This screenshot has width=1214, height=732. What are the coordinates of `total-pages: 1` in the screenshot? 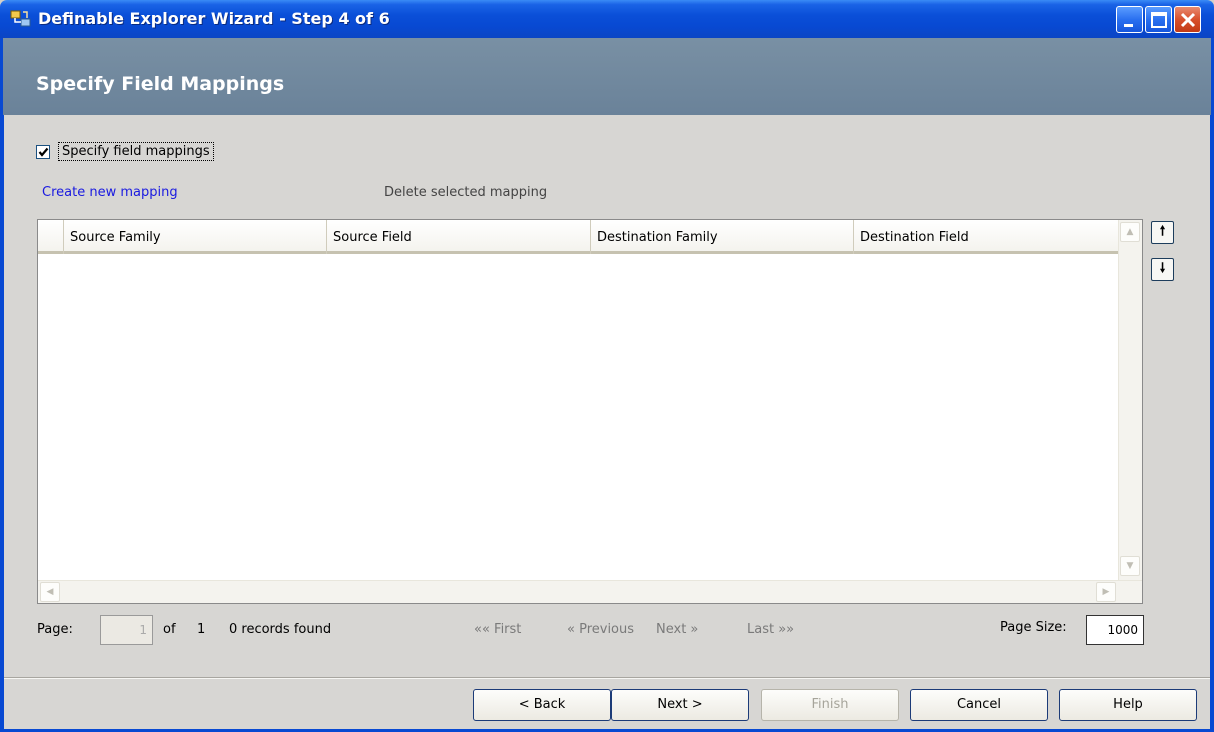 It's located at (201, 629).